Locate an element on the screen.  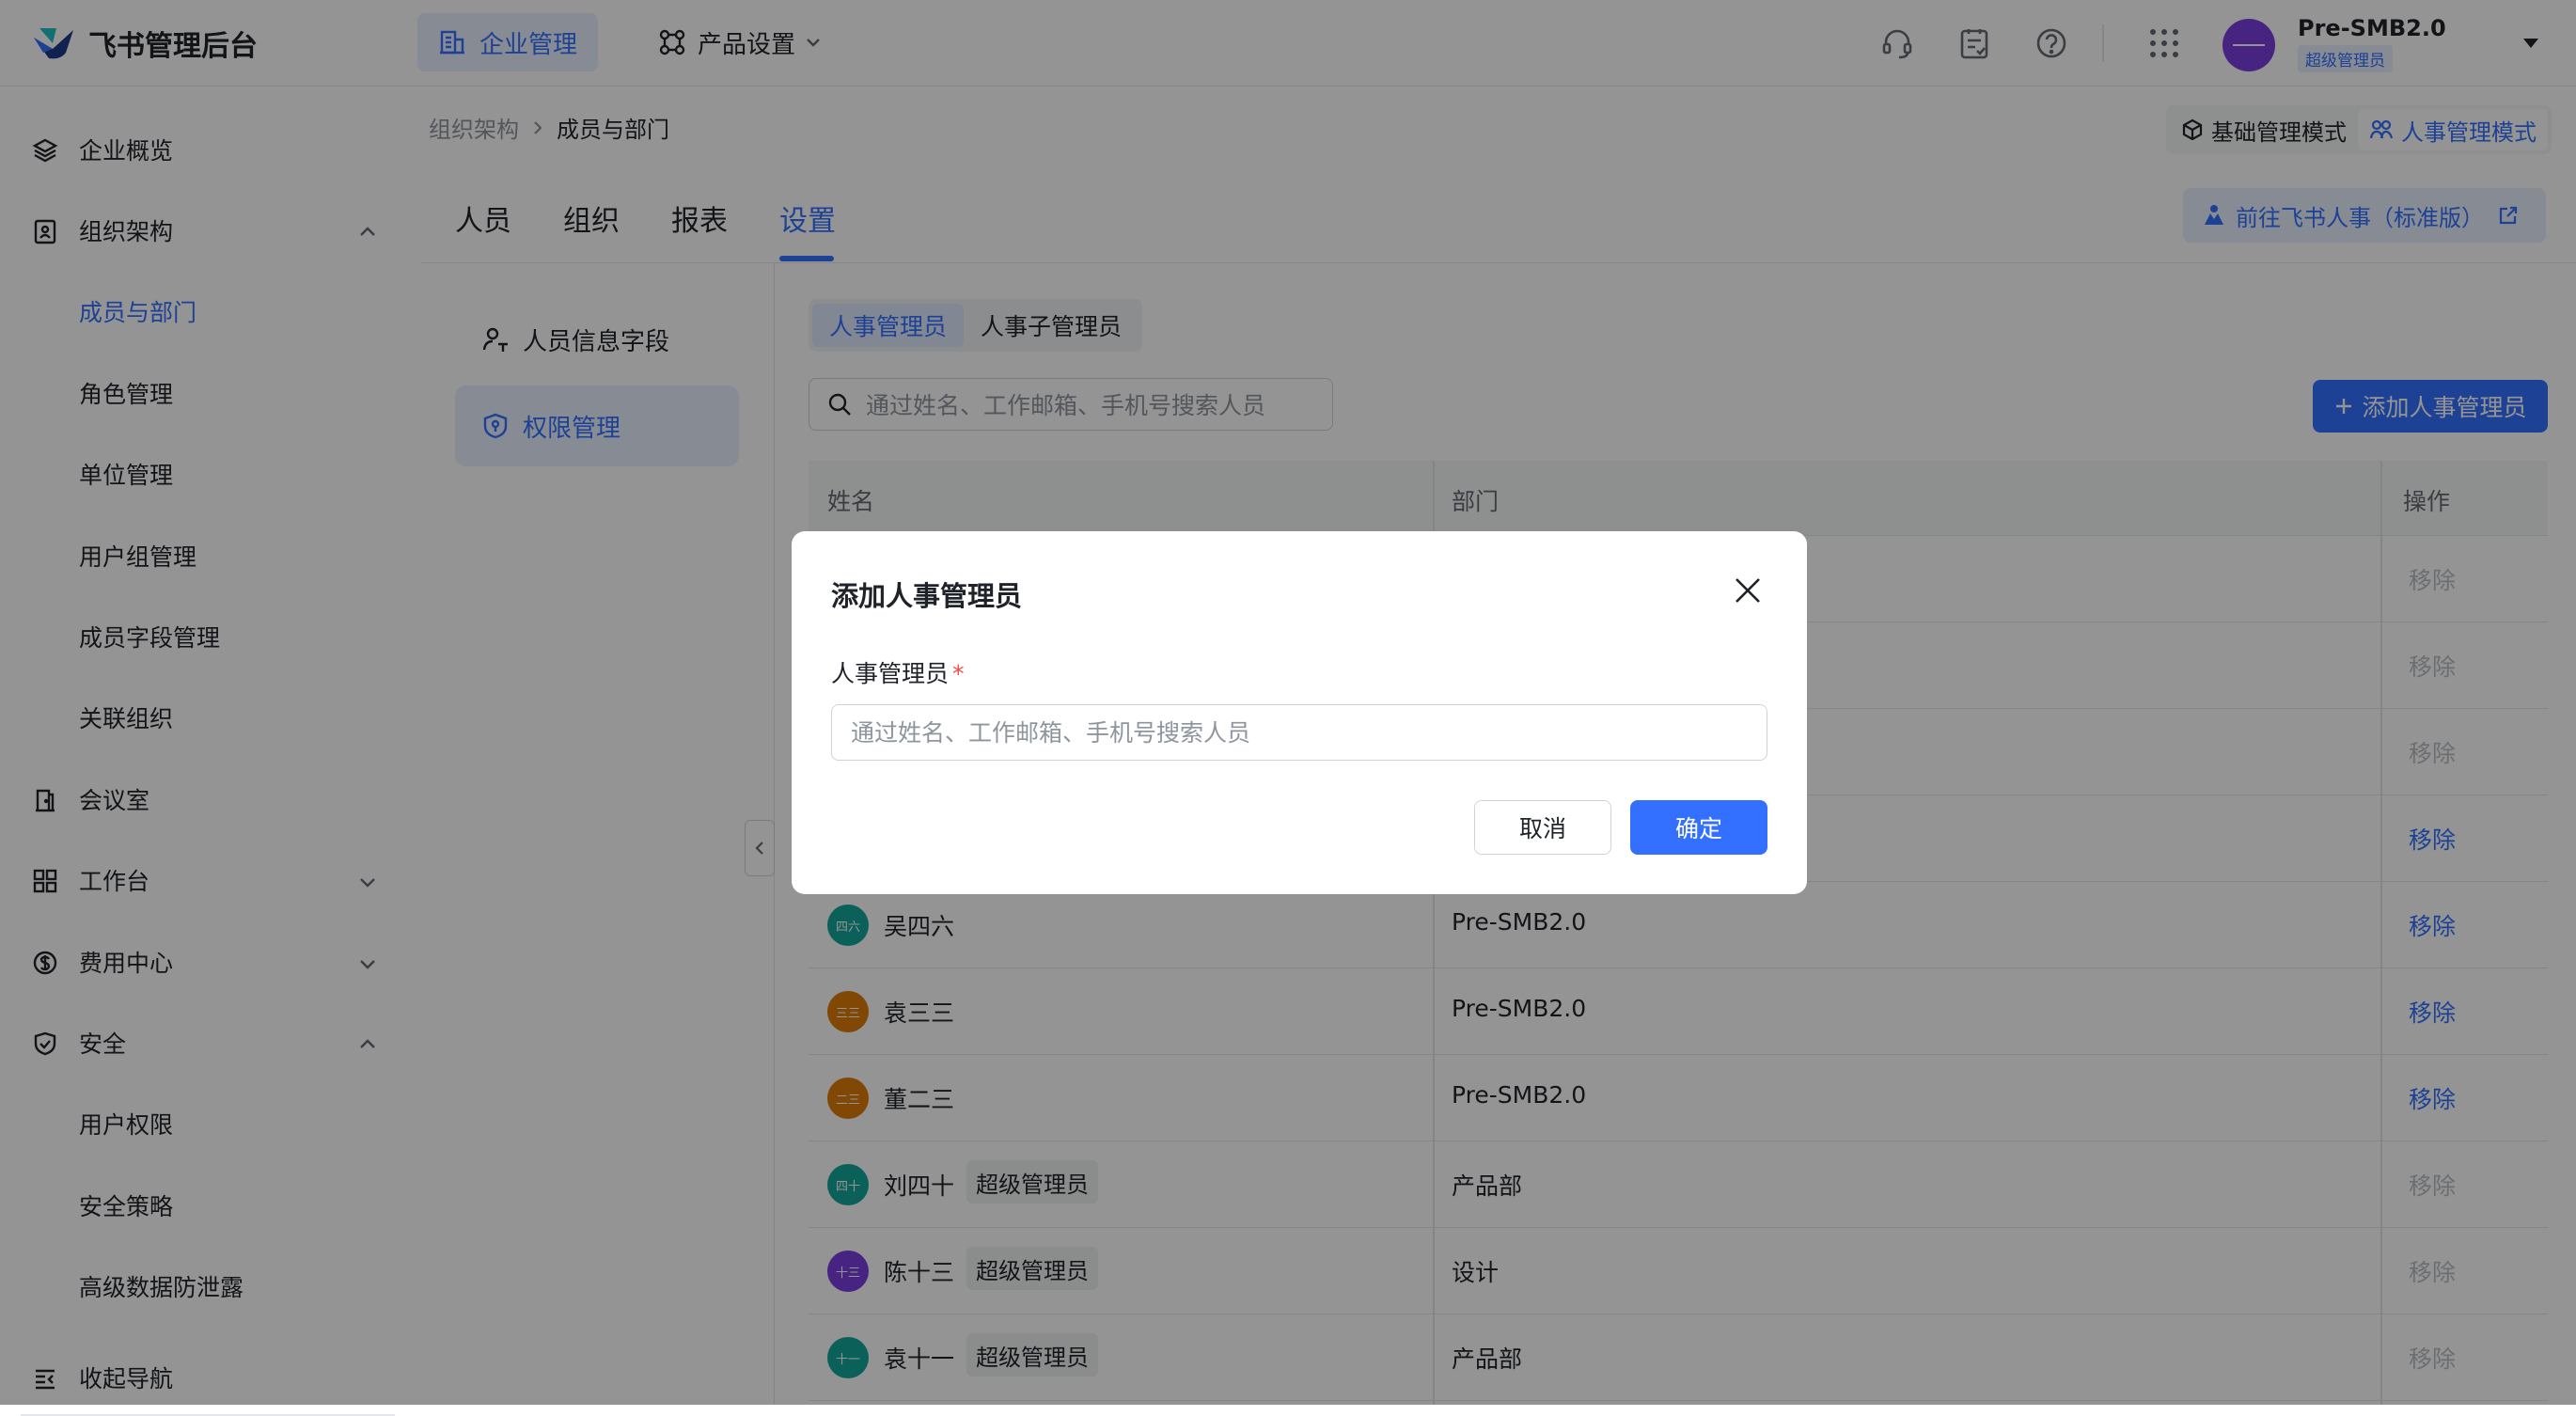
field-label: 人事管理员 * is located at coordinates (898, 672).